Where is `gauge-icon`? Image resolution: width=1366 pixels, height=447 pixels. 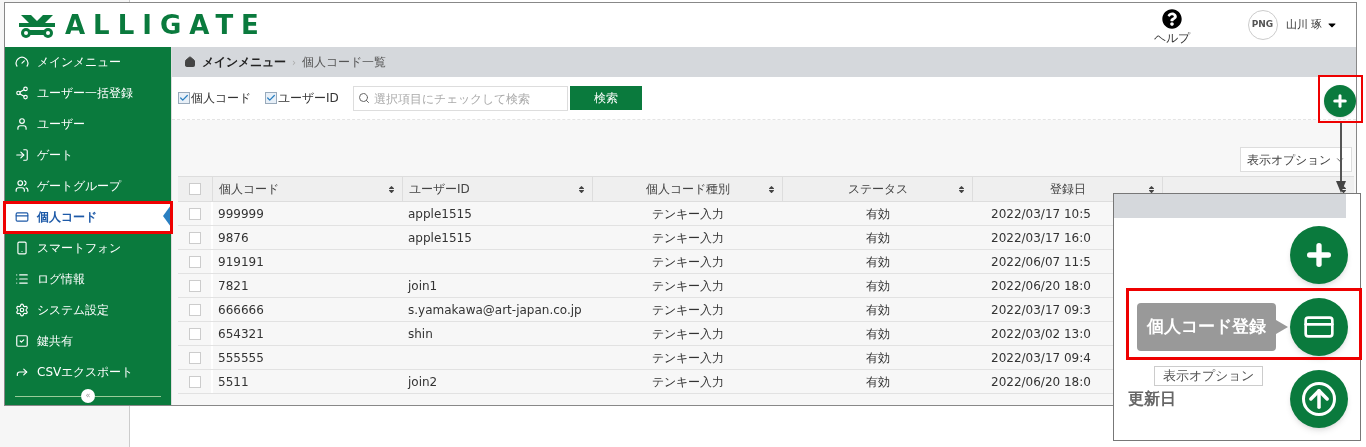 gauge-icon is located at coordinates (22, 62).